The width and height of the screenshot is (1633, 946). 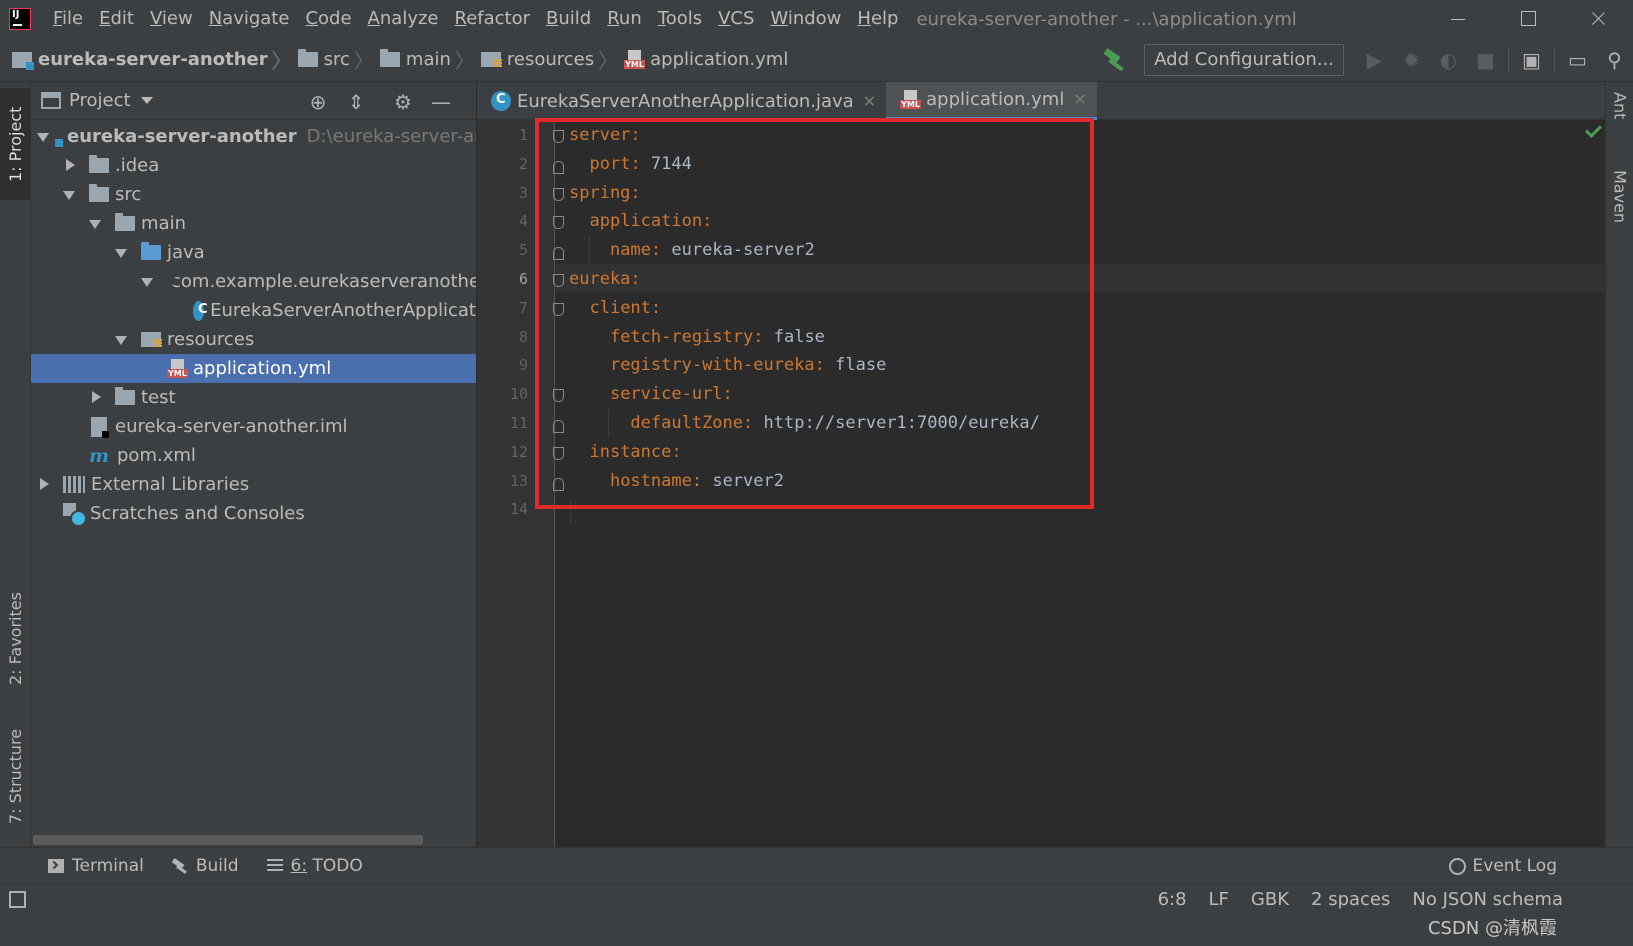 What do you see at coordinates (736, 19) in the screenshot?
I see `menu-vcs: VCS` at bounding box center [736, 19].